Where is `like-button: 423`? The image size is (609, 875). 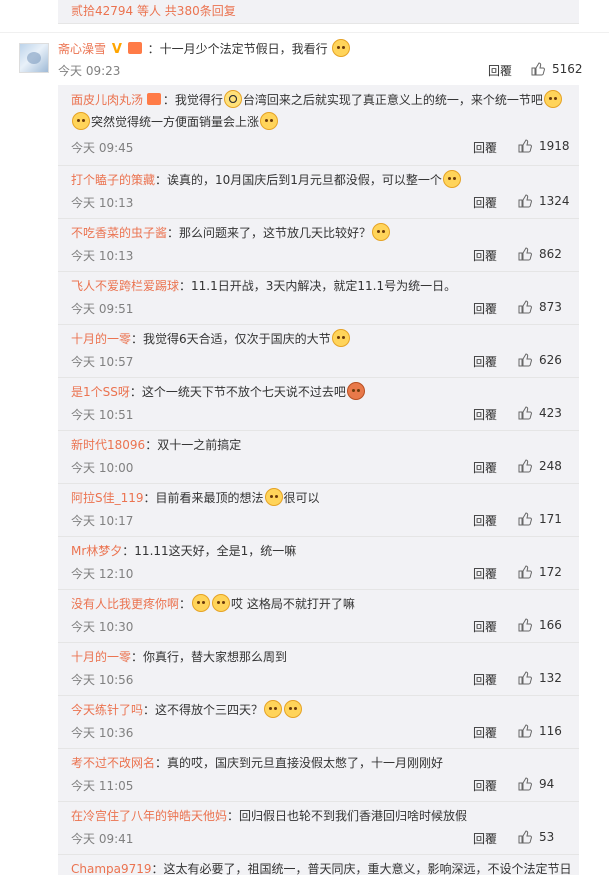
like-button: 423 is located at coordinates (540, 413).